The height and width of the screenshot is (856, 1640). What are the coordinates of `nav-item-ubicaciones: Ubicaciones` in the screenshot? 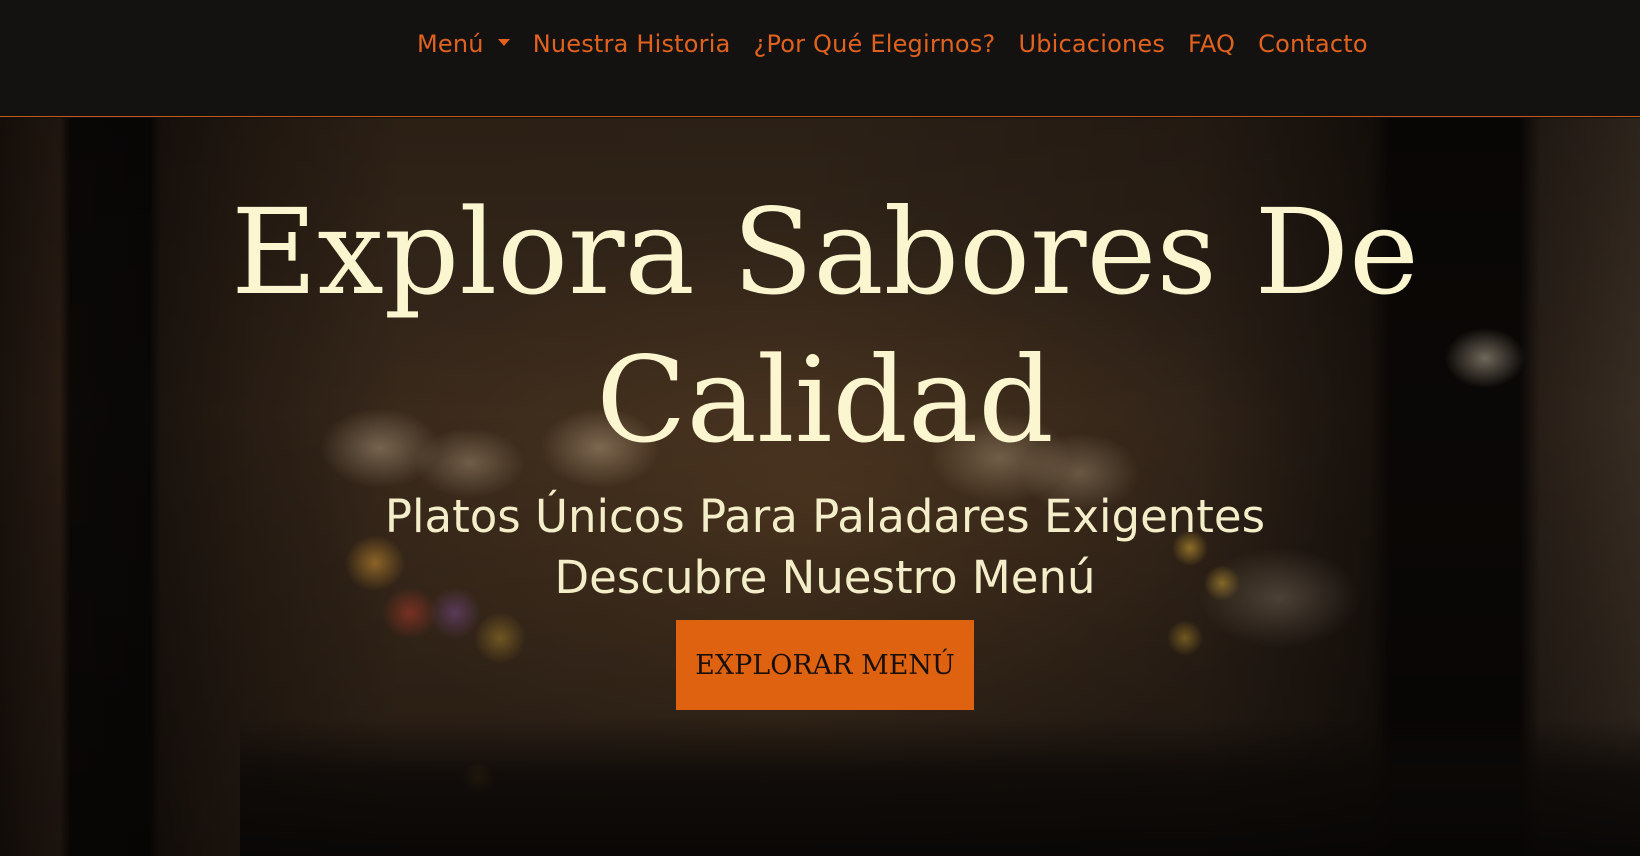 It's located at (1091, 44).